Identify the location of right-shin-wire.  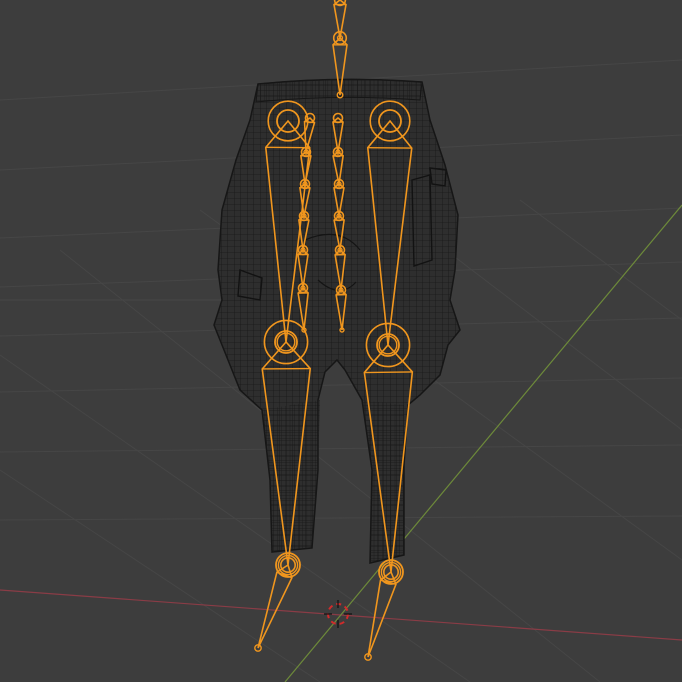
(383, 481).